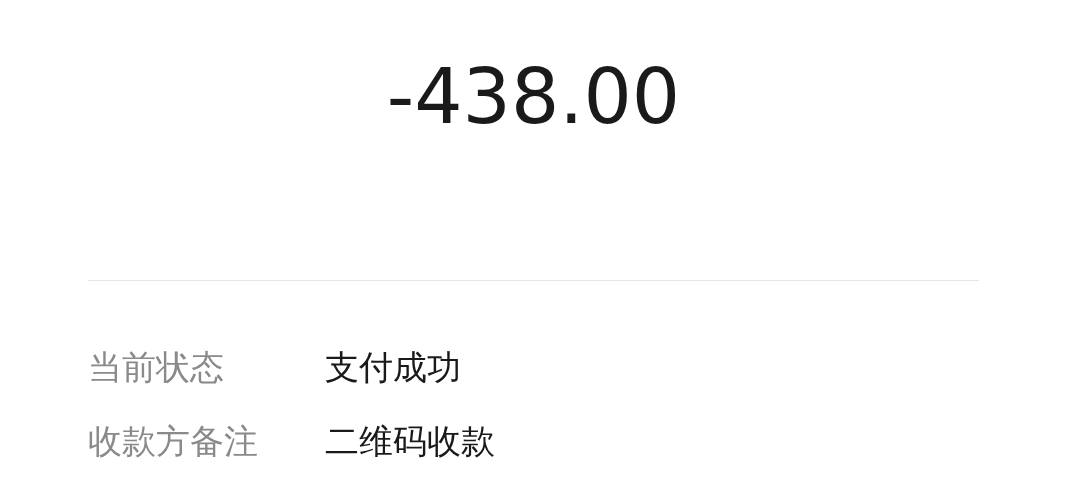 This screenshot has height=500, width=1067. I want to click on detail-label: 收款方备注, so click(173, 441).